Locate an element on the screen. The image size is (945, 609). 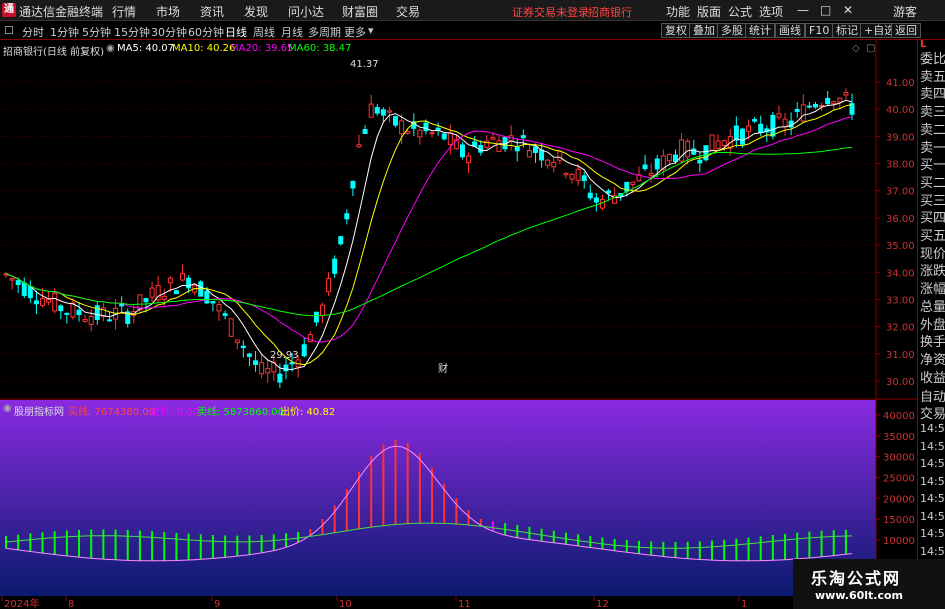
auto-trade-label: 交易 is located at coordinates (932, 412).